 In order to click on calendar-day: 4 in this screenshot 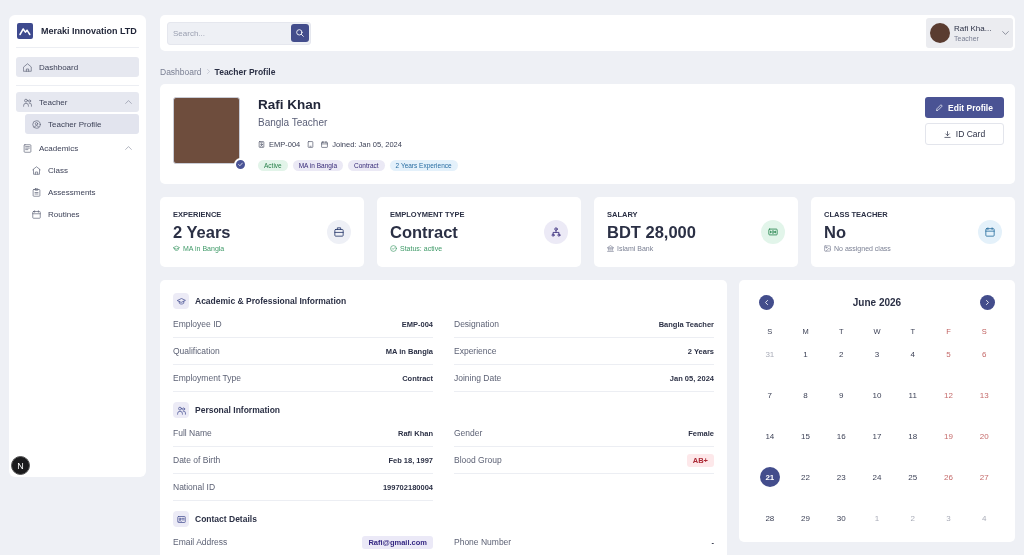, I will do `click(912, 354)`.